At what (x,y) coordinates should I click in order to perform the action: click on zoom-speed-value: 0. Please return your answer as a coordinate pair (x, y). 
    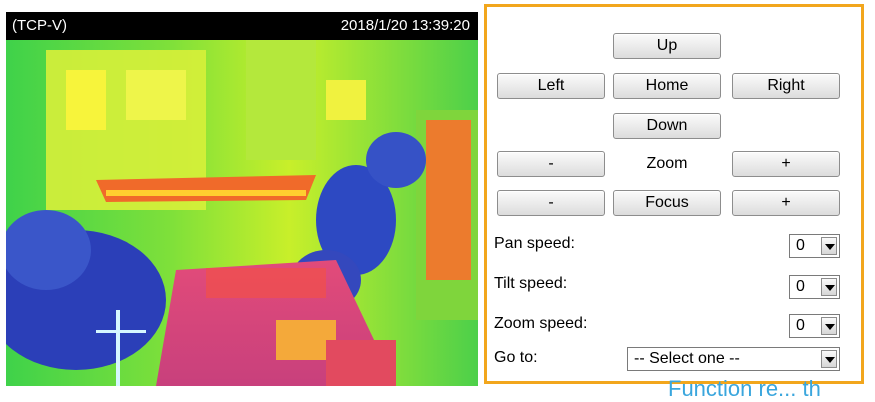
    Looking at the image, I should click on (800, 325).